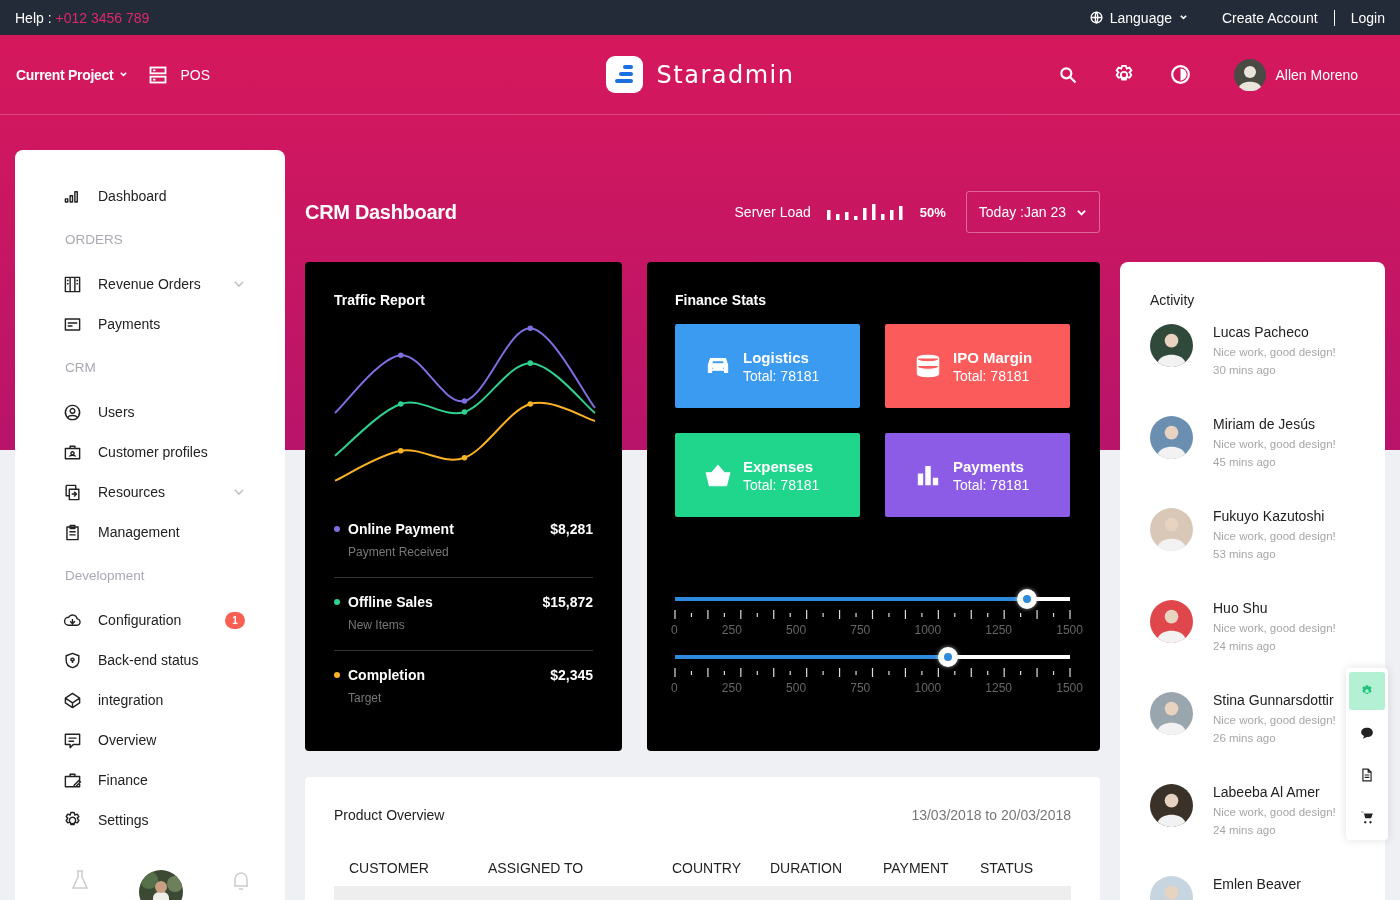  Describe the element at coordinates (1257, 884) in the screenshot. I see `person-name: Emlen Beaver` at that location.